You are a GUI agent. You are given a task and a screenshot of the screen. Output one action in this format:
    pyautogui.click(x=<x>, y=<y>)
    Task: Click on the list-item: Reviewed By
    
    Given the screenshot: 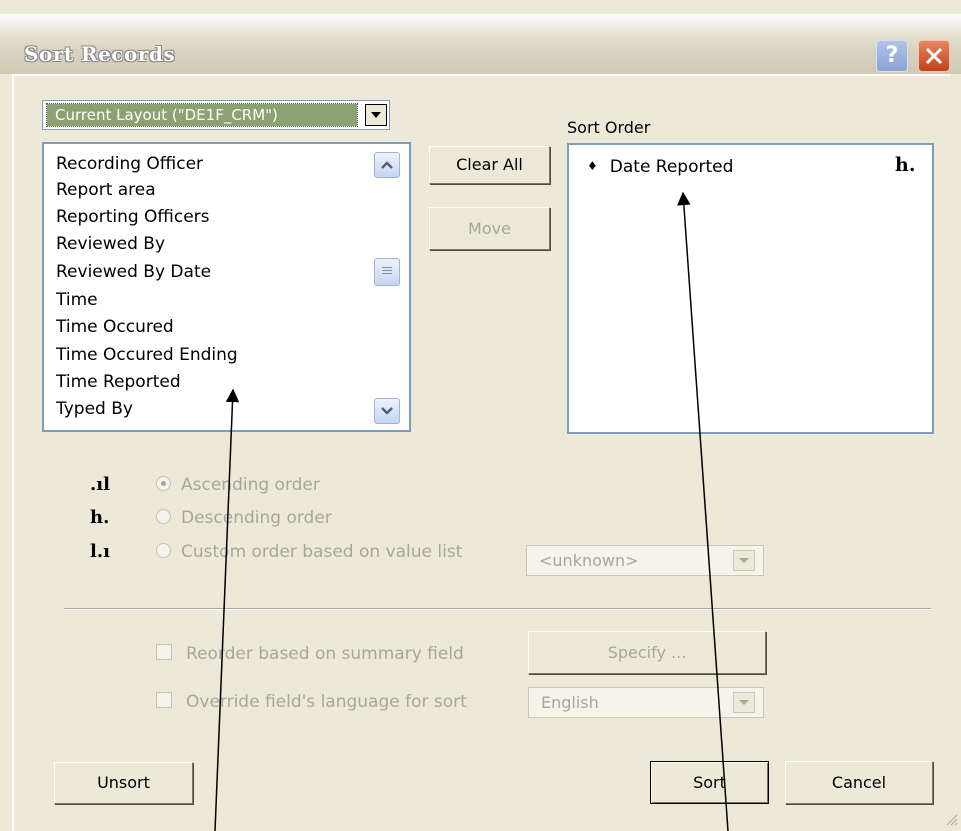 What is the action you would take?
    pyautogui.click(x=110, y=244)
    